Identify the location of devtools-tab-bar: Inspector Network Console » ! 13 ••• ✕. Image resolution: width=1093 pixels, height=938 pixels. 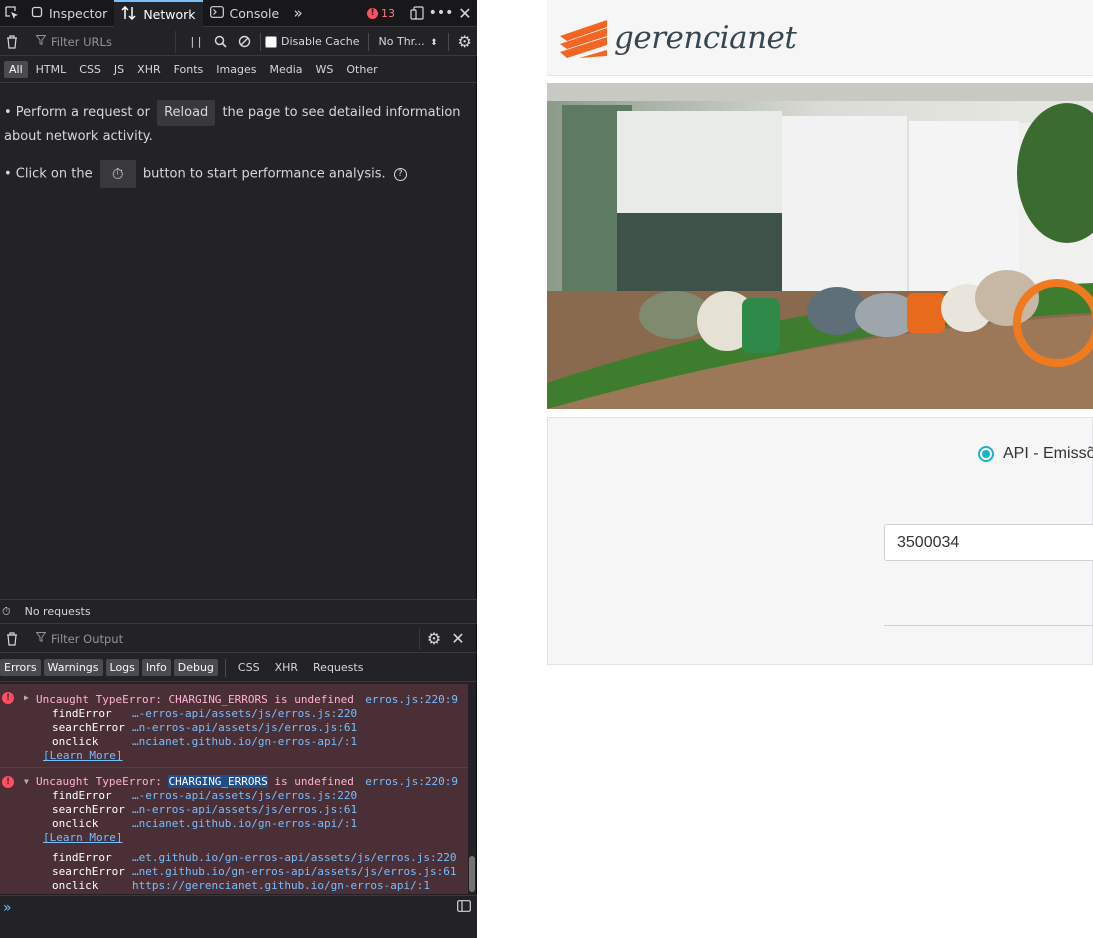
(238, 13).